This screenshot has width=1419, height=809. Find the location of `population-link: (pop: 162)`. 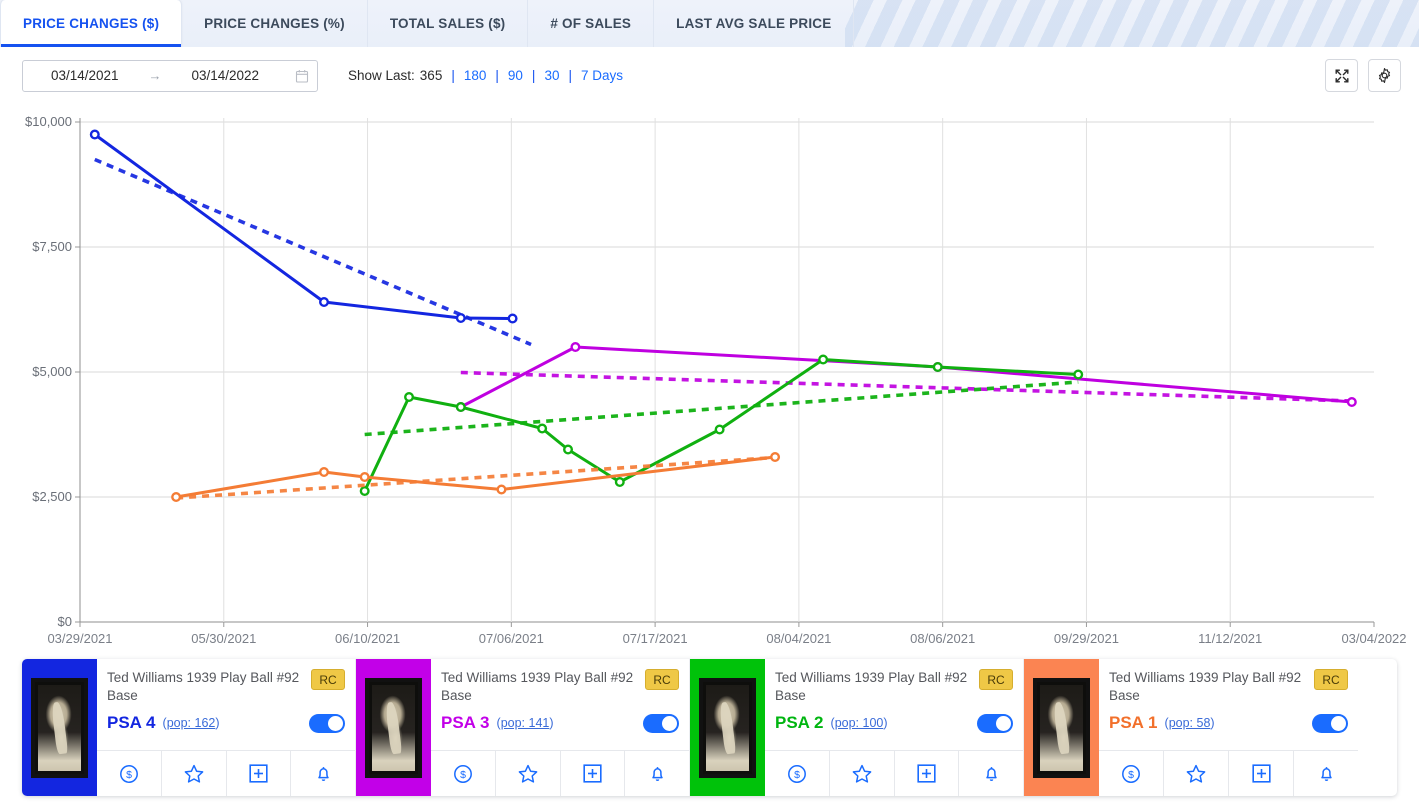

population-link: (pop: 162) is located at coordinates (191, 723).